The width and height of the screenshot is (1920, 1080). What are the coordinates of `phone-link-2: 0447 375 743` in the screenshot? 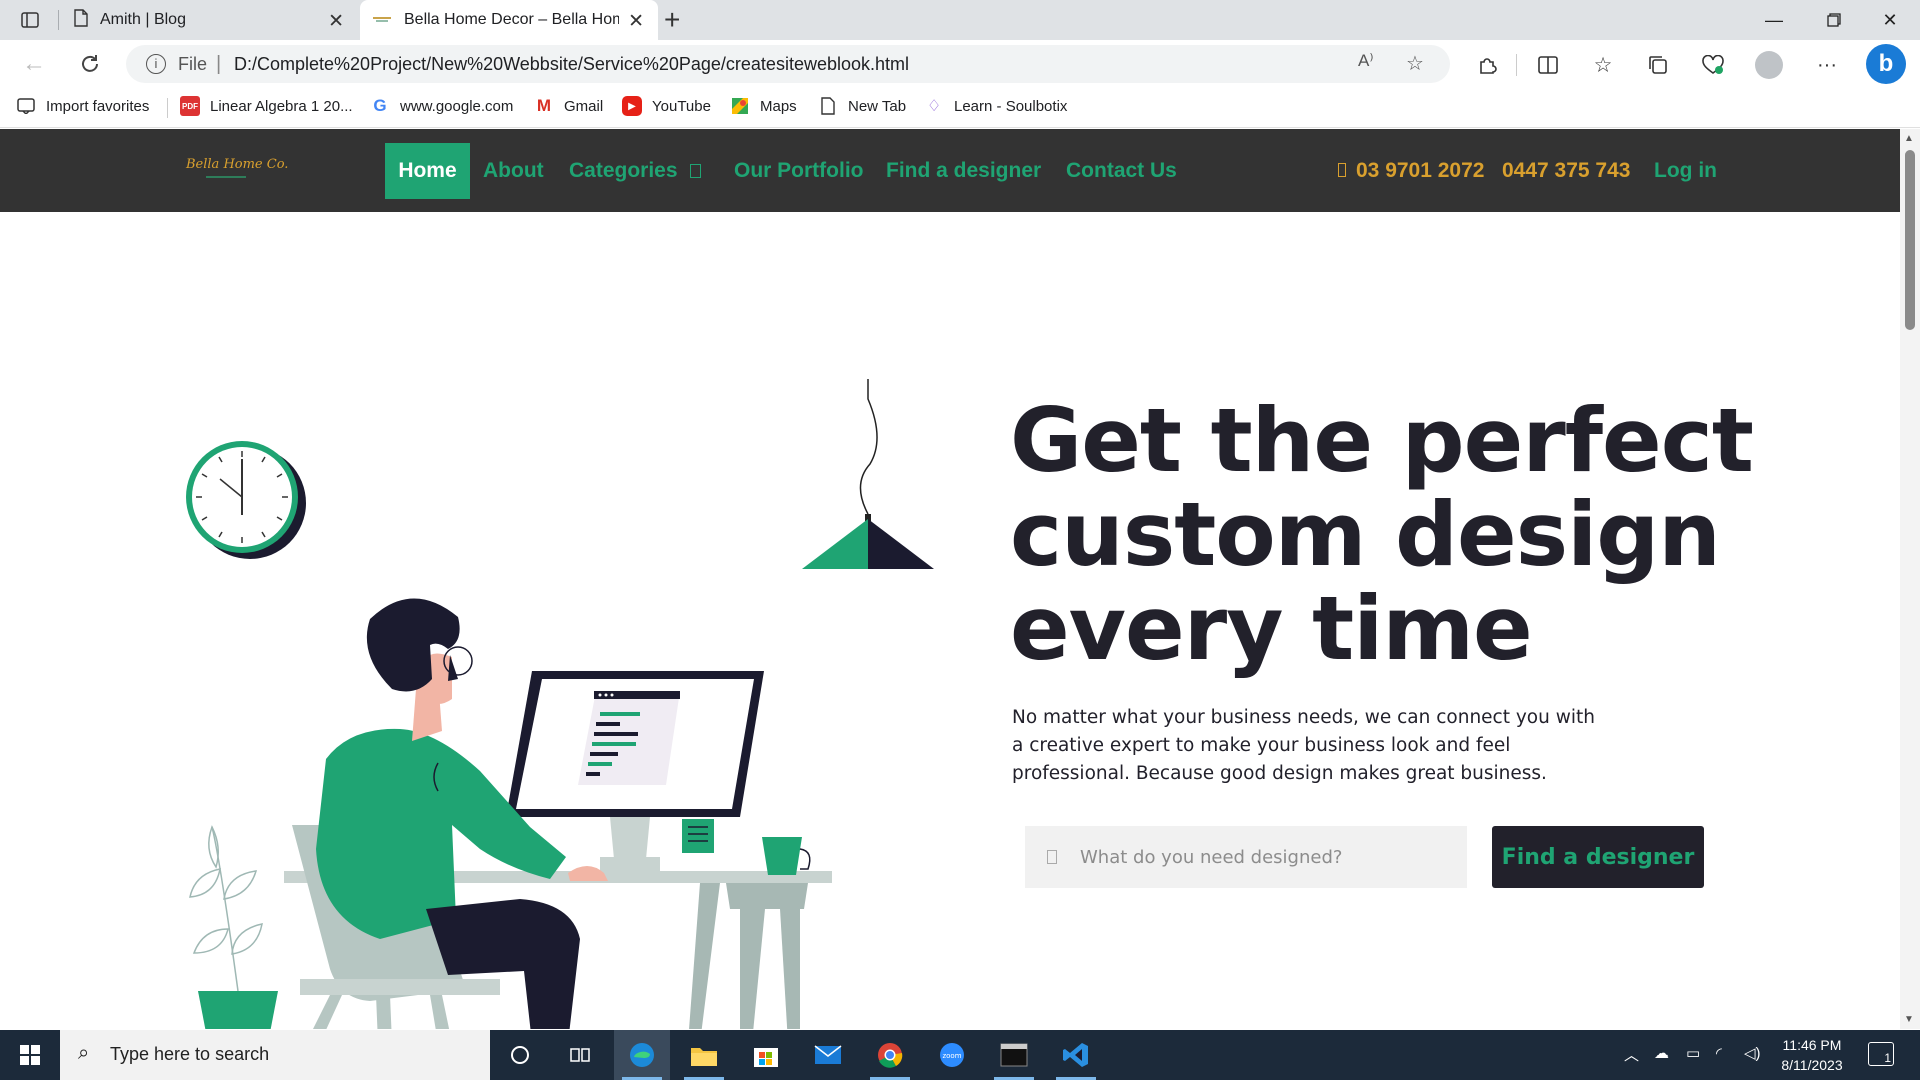 It's located at (1566, 171).